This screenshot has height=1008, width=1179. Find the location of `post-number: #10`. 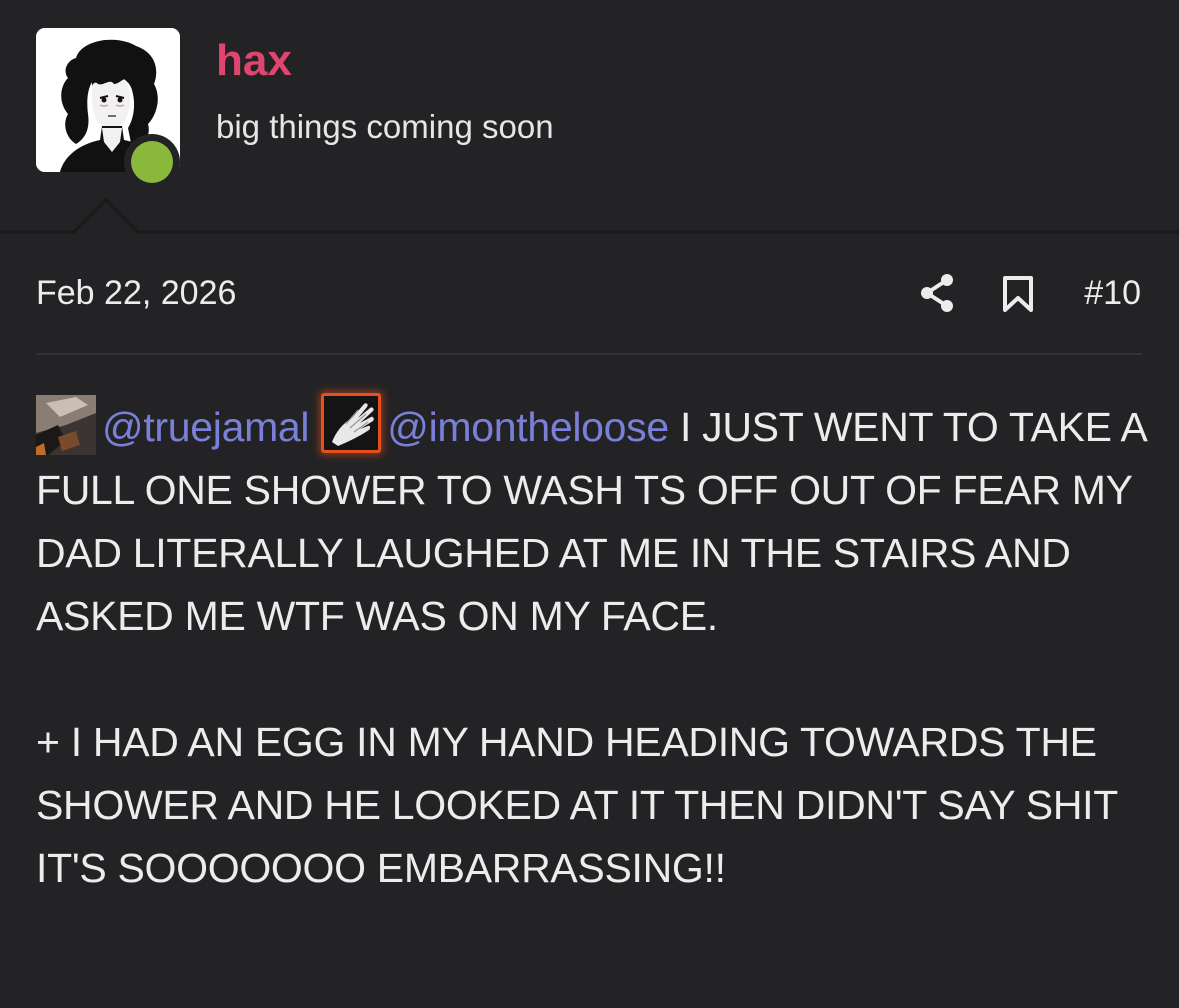

post-number: #10 is located at coordinates (1112, 293).